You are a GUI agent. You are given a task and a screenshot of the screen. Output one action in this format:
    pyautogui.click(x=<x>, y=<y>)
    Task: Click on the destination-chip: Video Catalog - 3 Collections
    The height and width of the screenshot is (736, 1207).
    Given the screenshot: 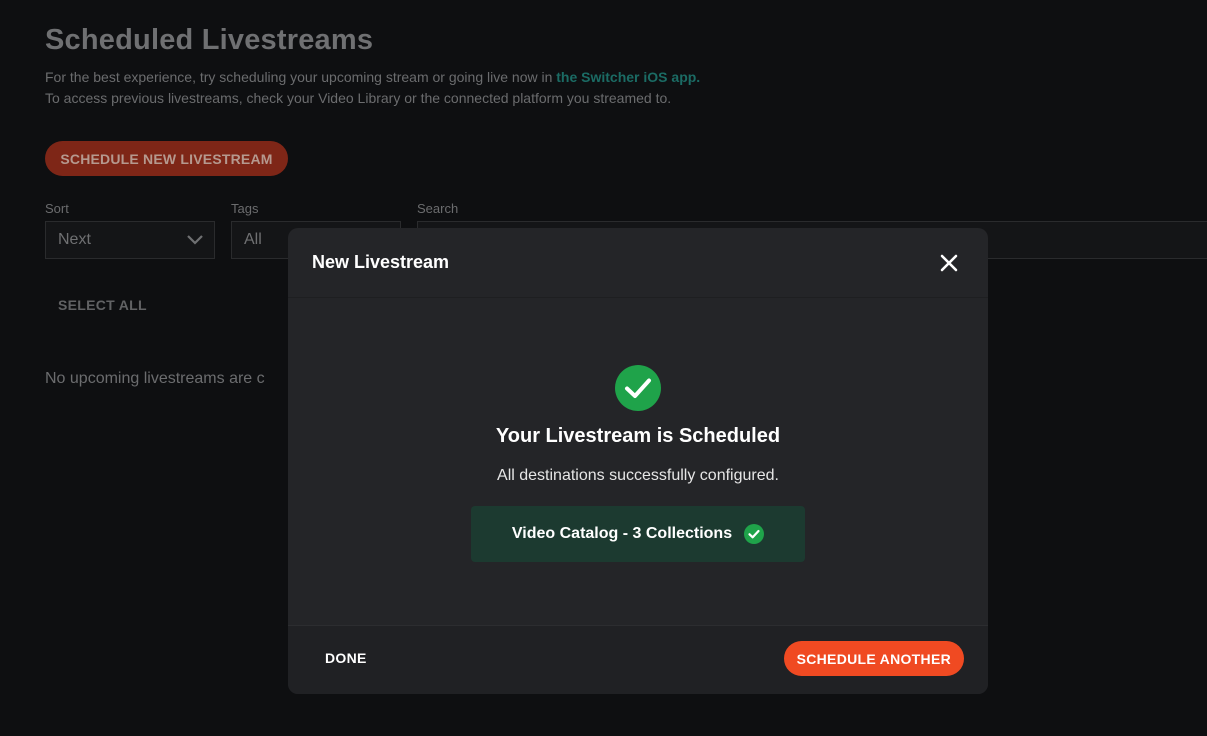 What is the action you would take?
    pyautogui.click(x=638, y=534)
    